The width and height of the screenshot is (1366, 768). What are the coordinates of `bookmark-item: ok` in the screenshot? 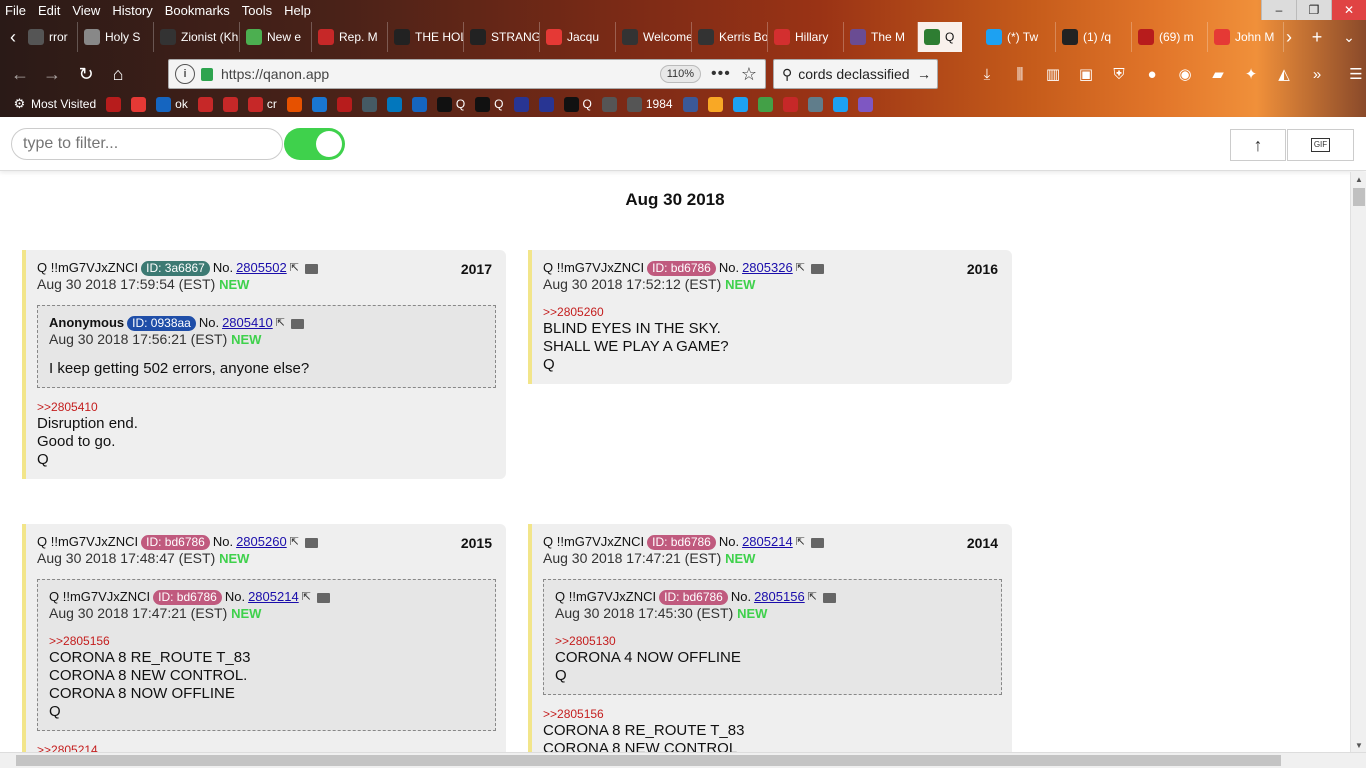 It's located at (172, 104).